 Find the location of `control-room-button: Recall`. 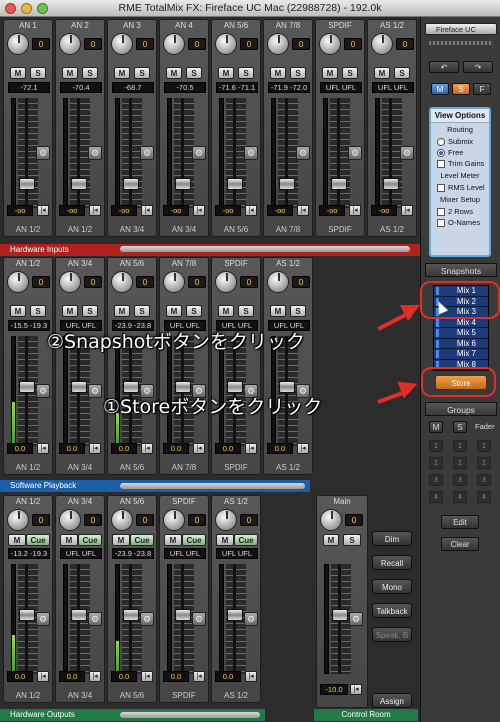

control-room-button: Recall is located at coordinates (392, 562).